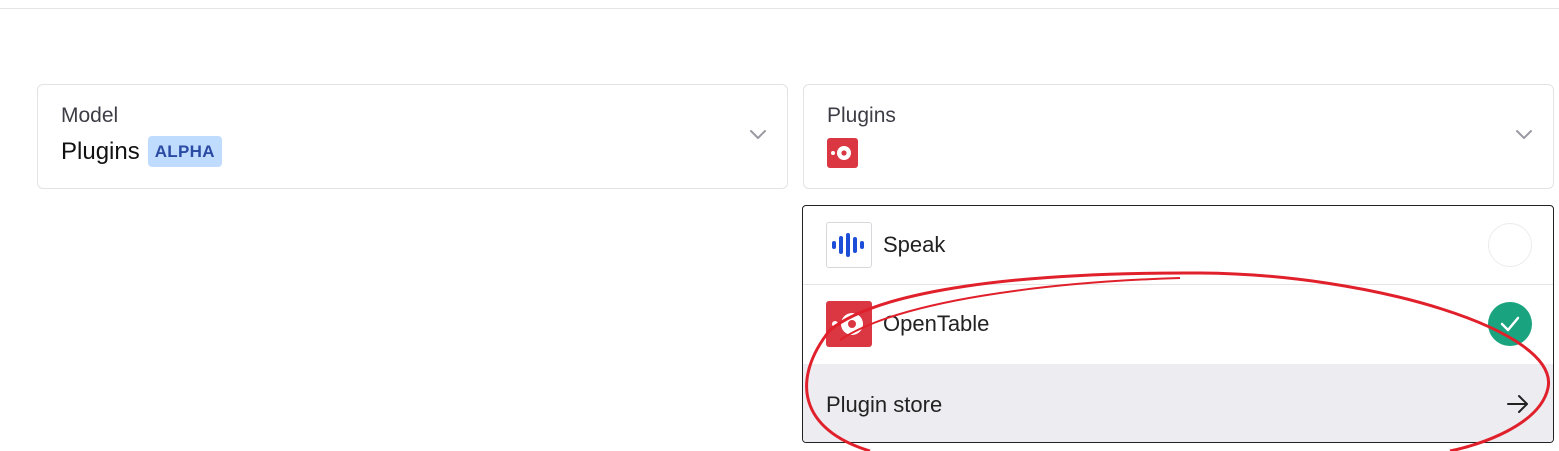 Image resolution: width=1559 pixels, height=451 pixels. Describe the element at coordinates (849, 245) in the screenshot. I see `speak-icon` at that location.